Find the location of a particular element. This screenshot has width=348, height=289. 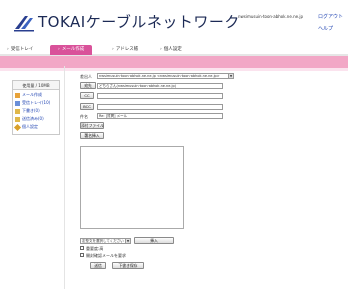

tab-address-book: › アドレス帳 is located at coordinates (125, 50).